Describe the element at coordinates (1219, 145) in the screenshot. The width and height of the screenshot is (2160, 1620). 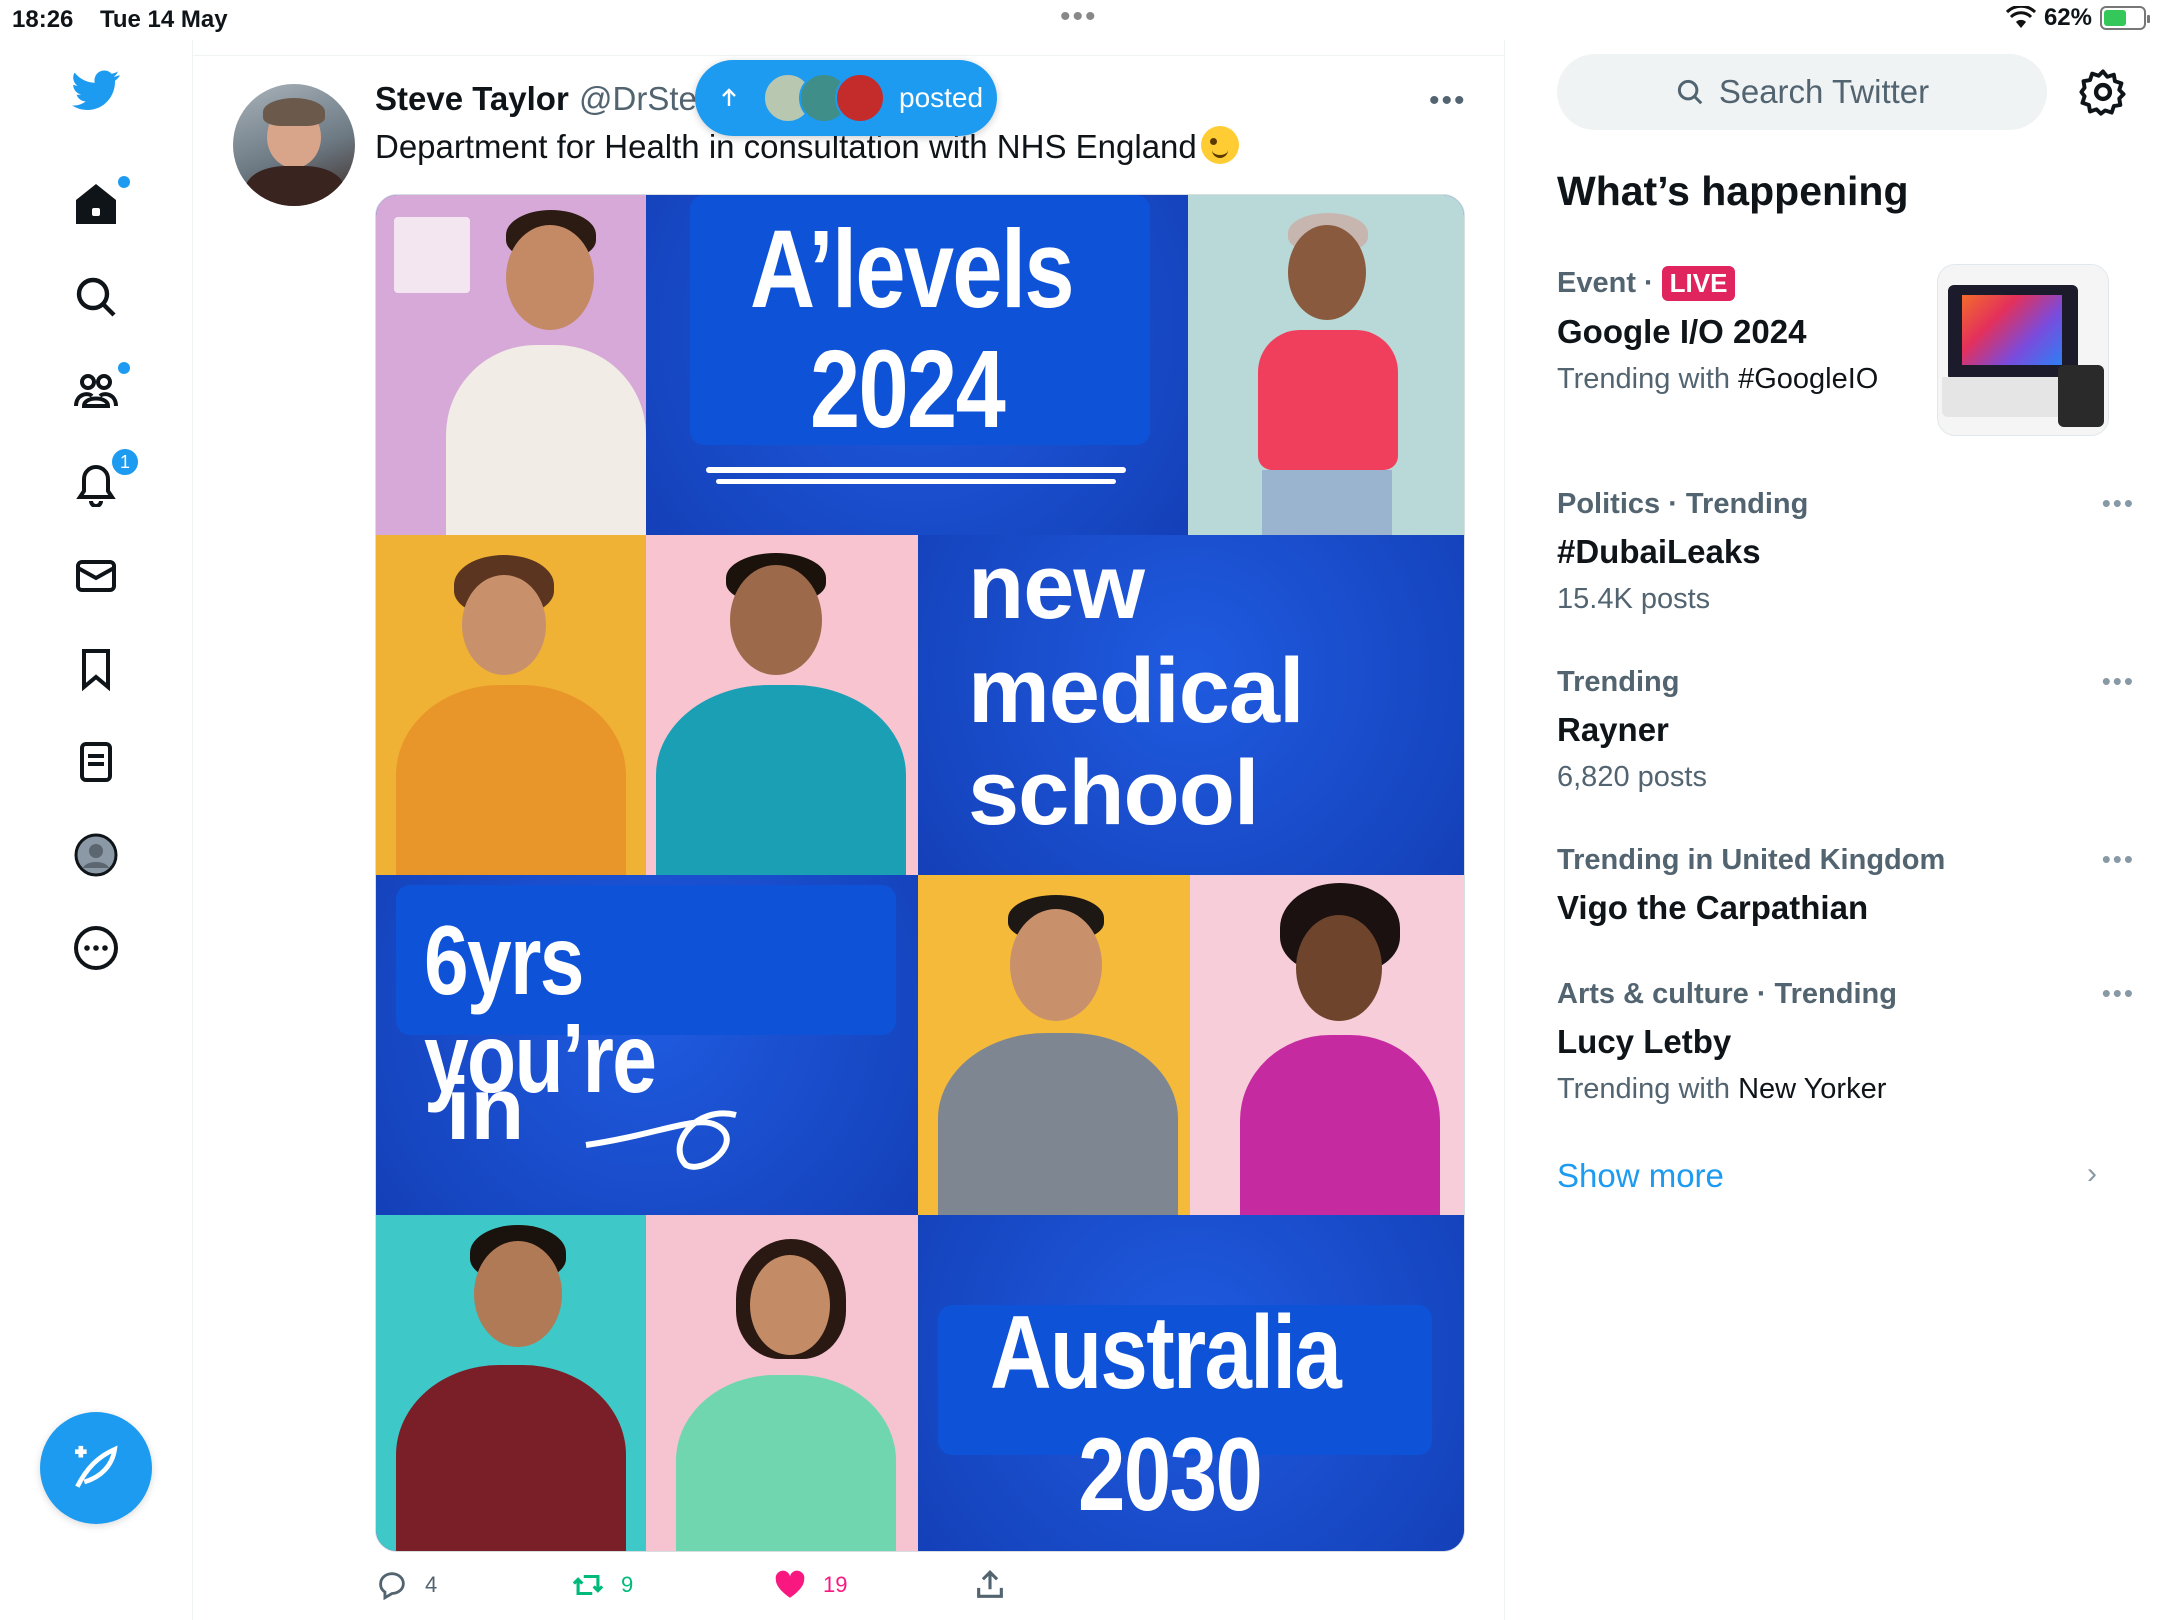
I see `winking-emoji-icon` at that location.